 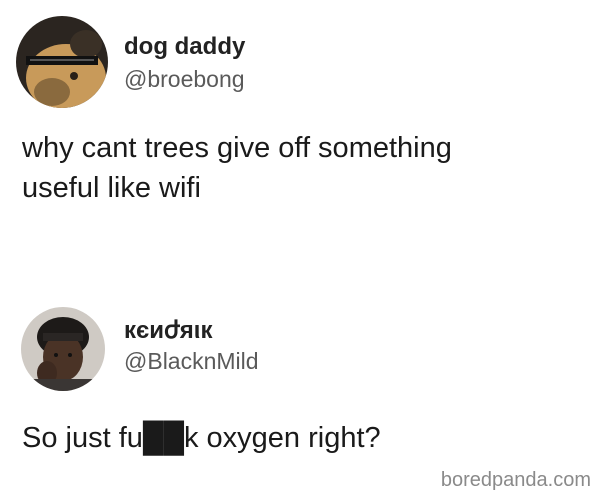 I want to click on display-name: кєиժяιк, so click(x=168, y=330).